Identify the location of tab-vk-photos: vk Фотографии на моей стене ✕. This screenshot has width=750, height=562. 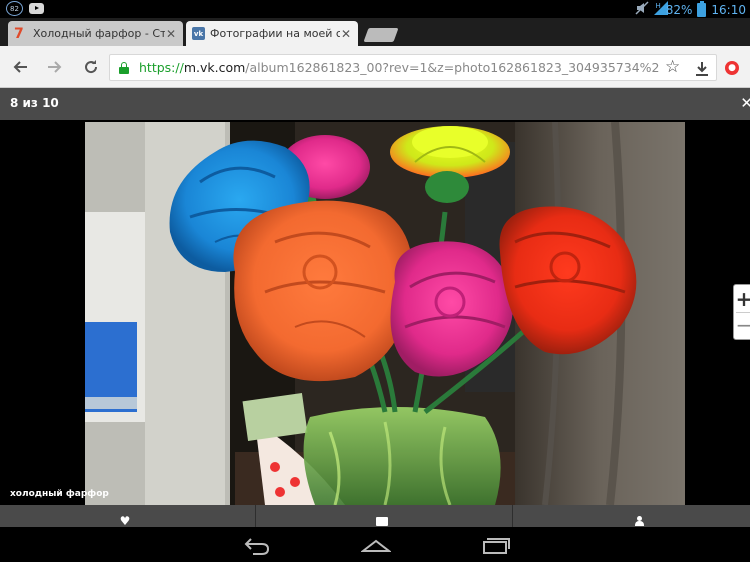
(272, 33).